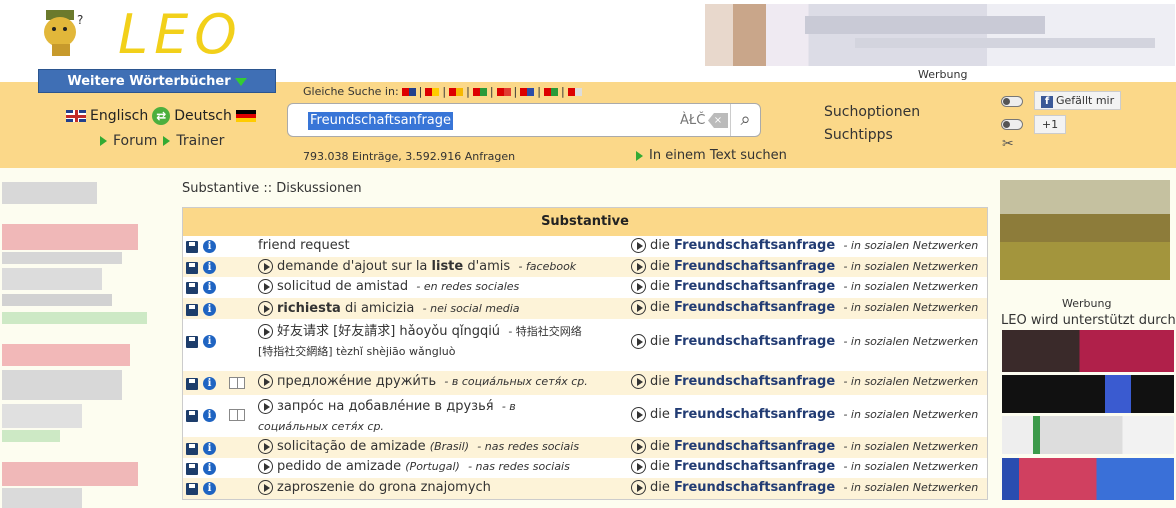  Describe the element at coordinates (1012, 124) in the screenshot. I see `google-toggle` at that location.